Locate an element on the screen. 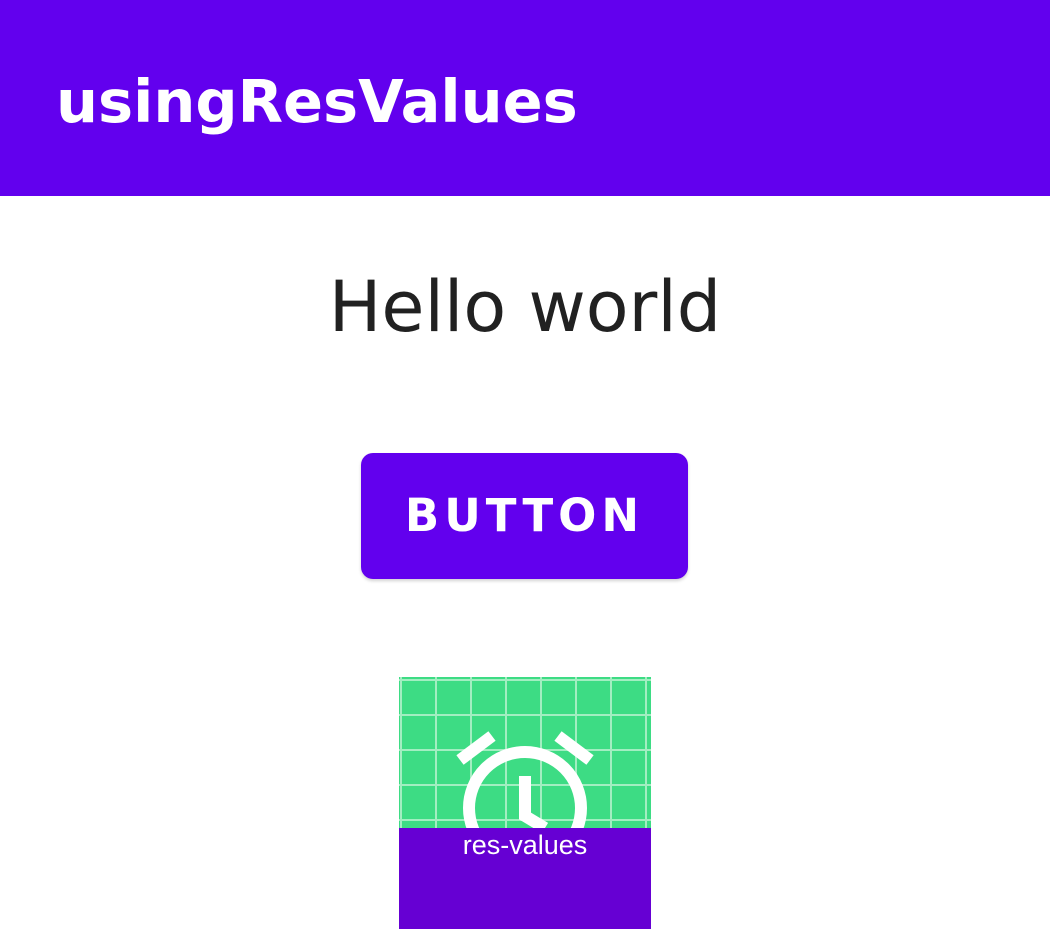 The height and width of the screenshot is (929, 1050). main-button: BUTTON is located at coordinates (524, 516).